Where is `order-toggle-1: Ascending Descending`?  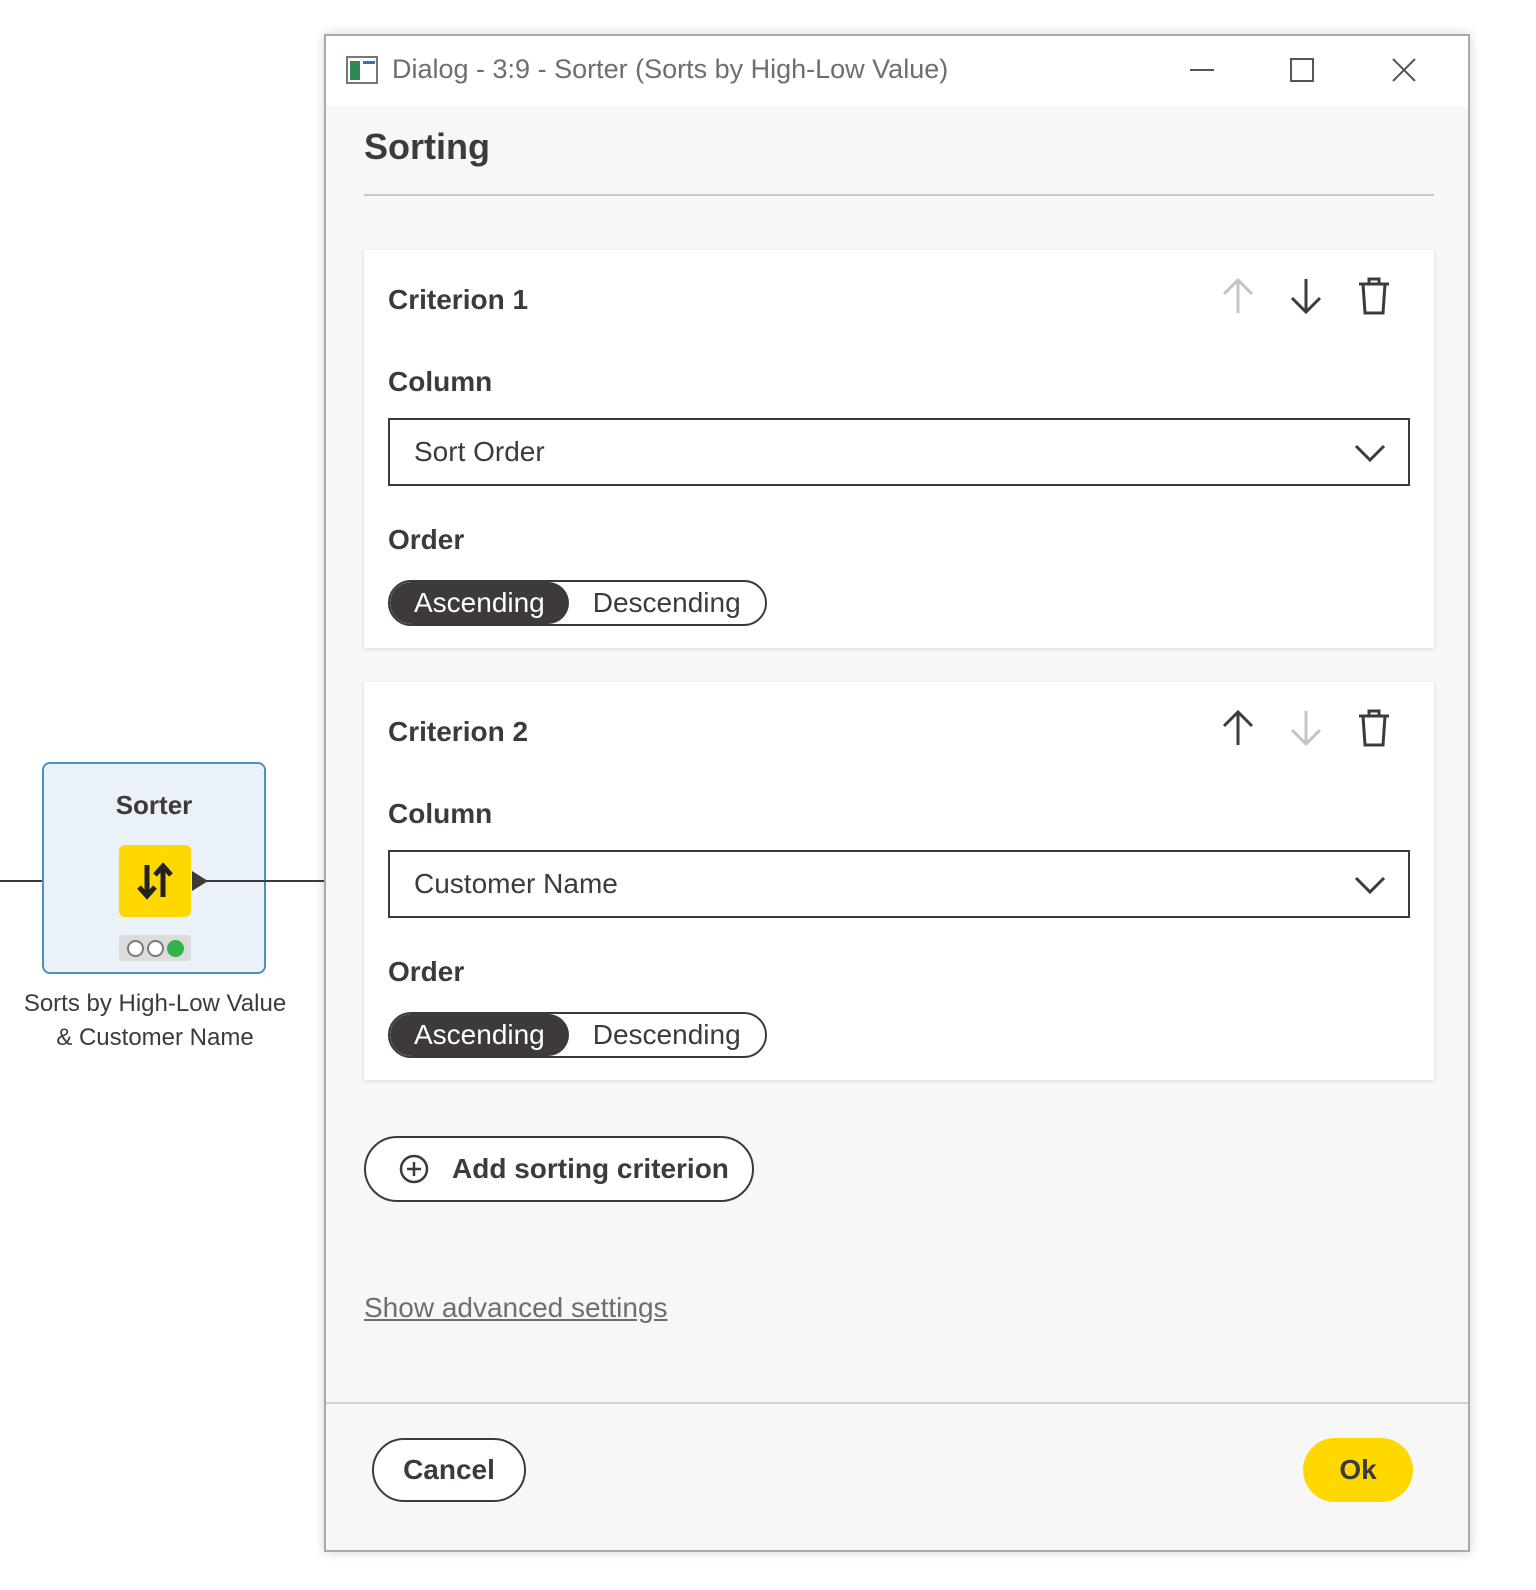
order-toggle-1: Ascending Descending is located at coordinates (577, 603).